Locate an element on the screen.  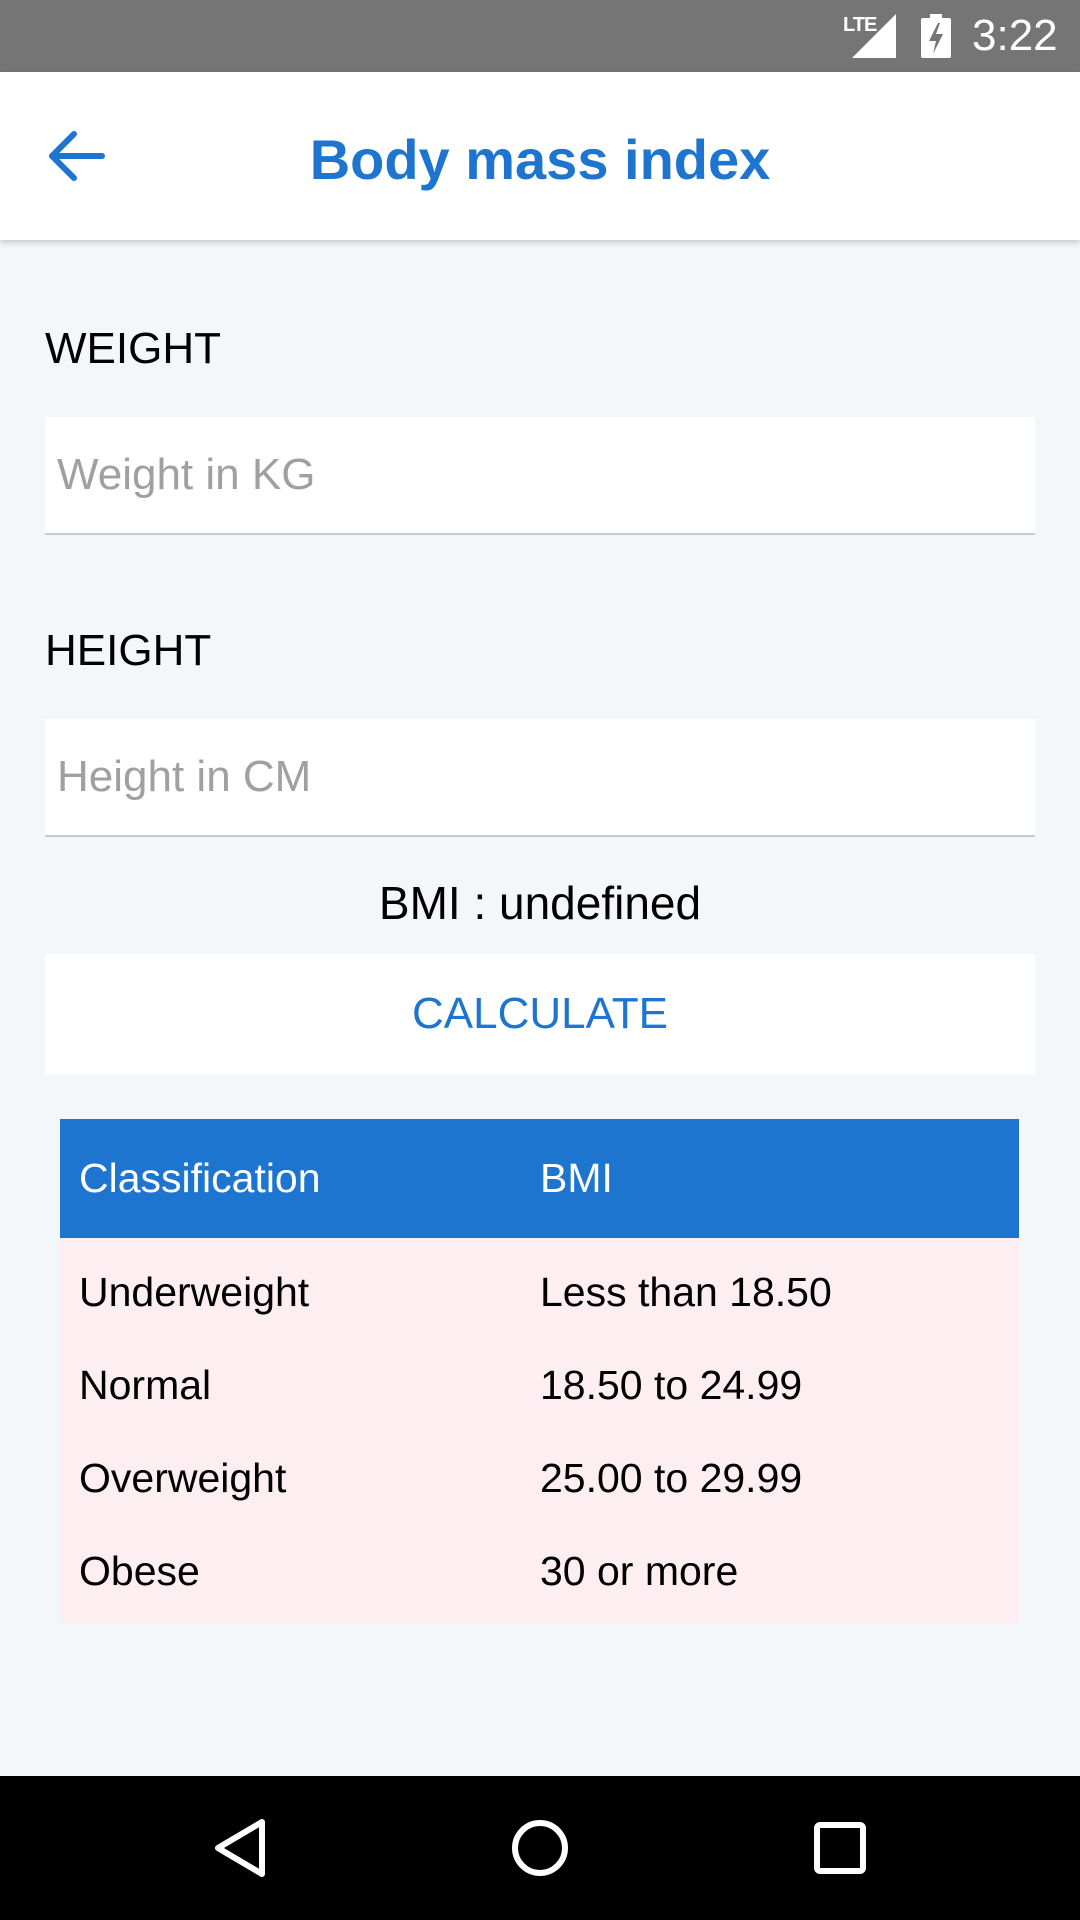
circle-home-icon is located at coordinates (540, 1848).